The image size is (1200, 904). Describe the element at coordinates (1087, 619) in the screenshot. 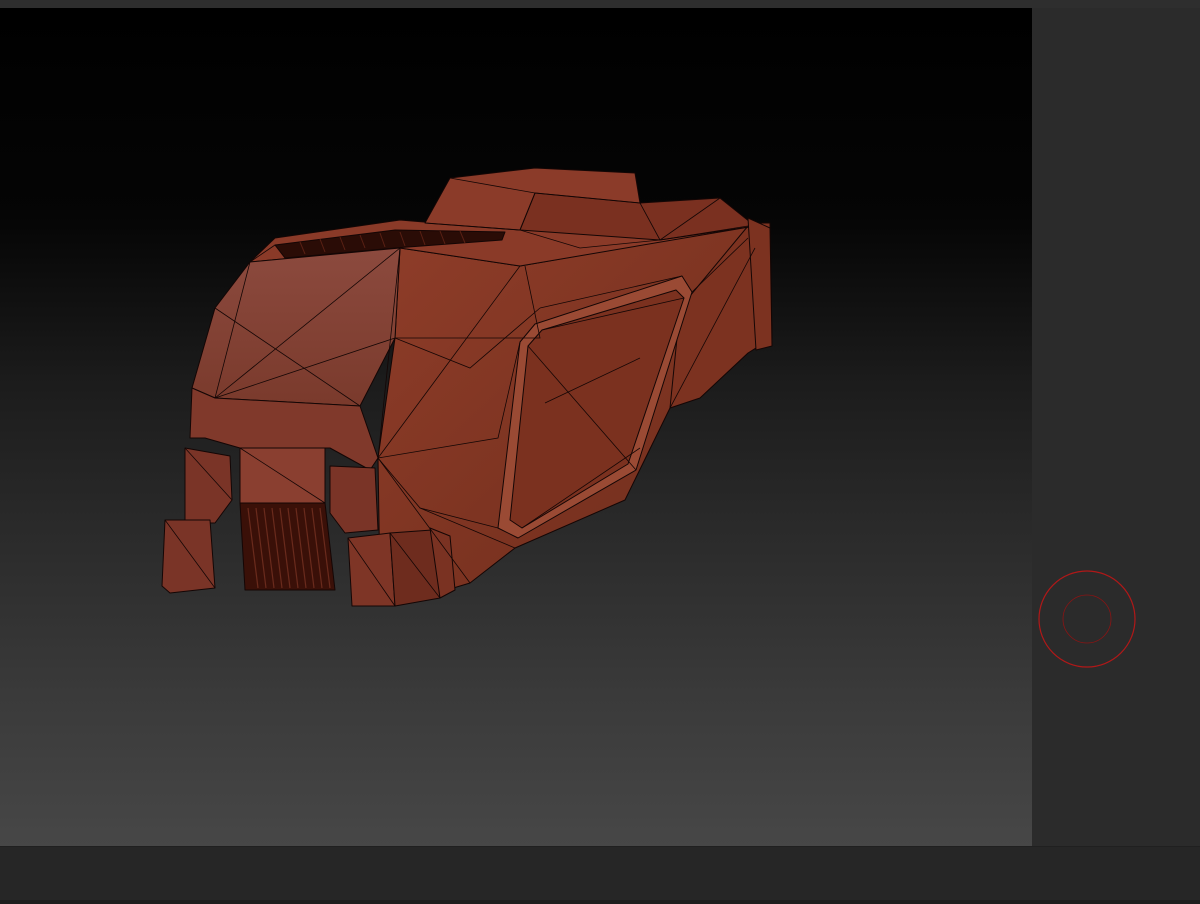

I see `draw-size-circle-icon` at that location.